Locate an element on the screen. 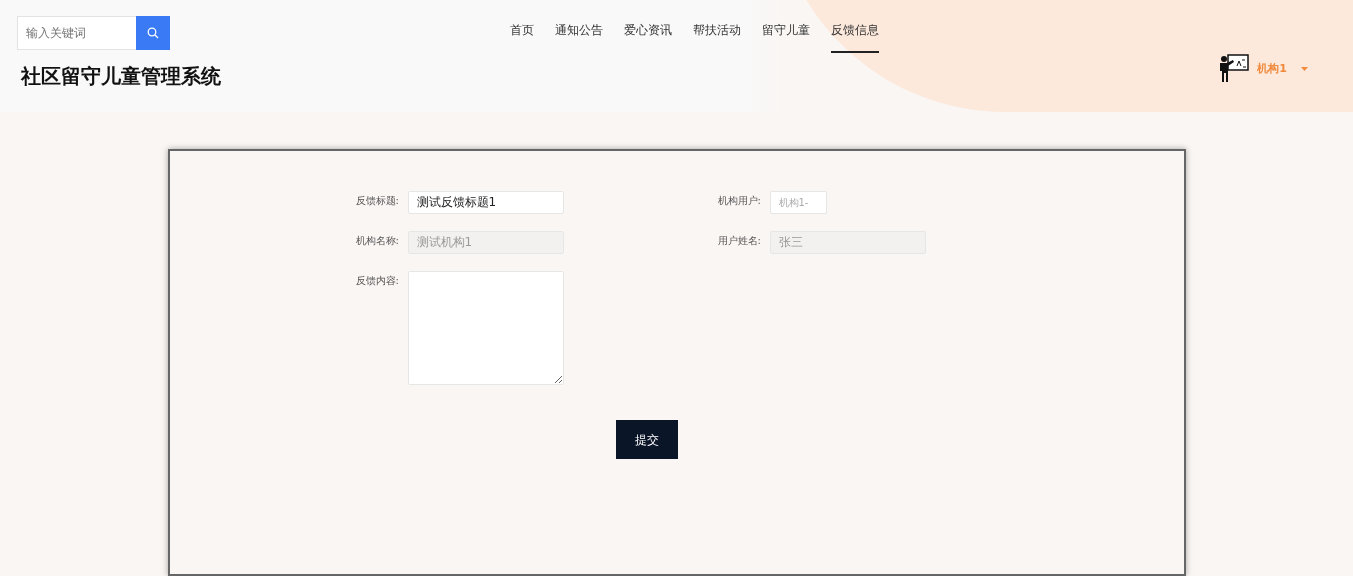 The width and height of the screenshot is (1353, 576). site-title: 社区留守儿童管理系统 is located at coordinates (121, 76).